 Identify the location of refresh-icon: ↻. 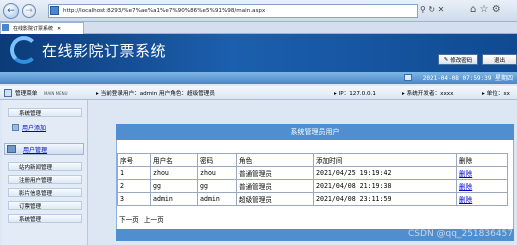
(431, 9).